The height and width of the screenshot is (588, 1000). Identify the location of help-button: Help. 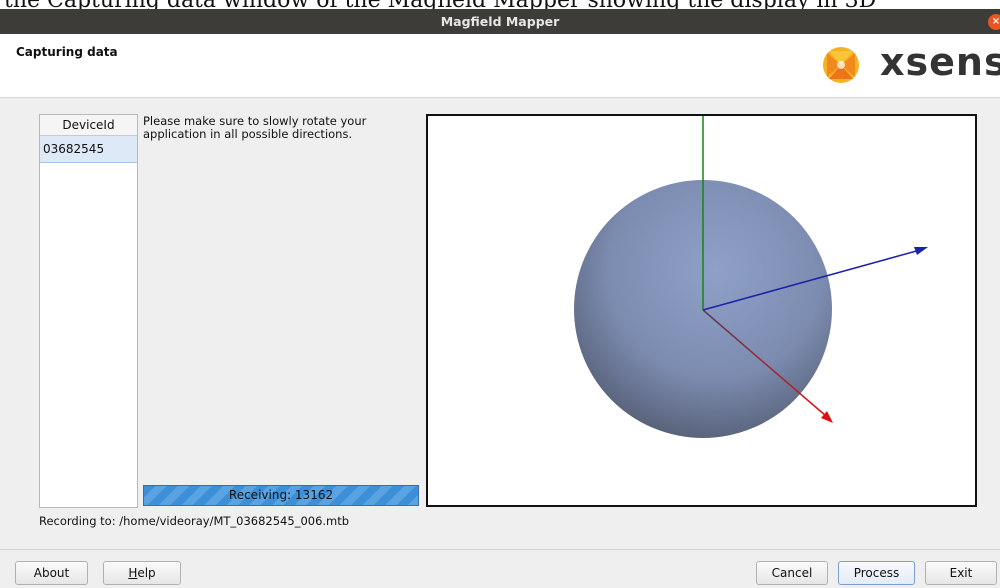
(142, 573).